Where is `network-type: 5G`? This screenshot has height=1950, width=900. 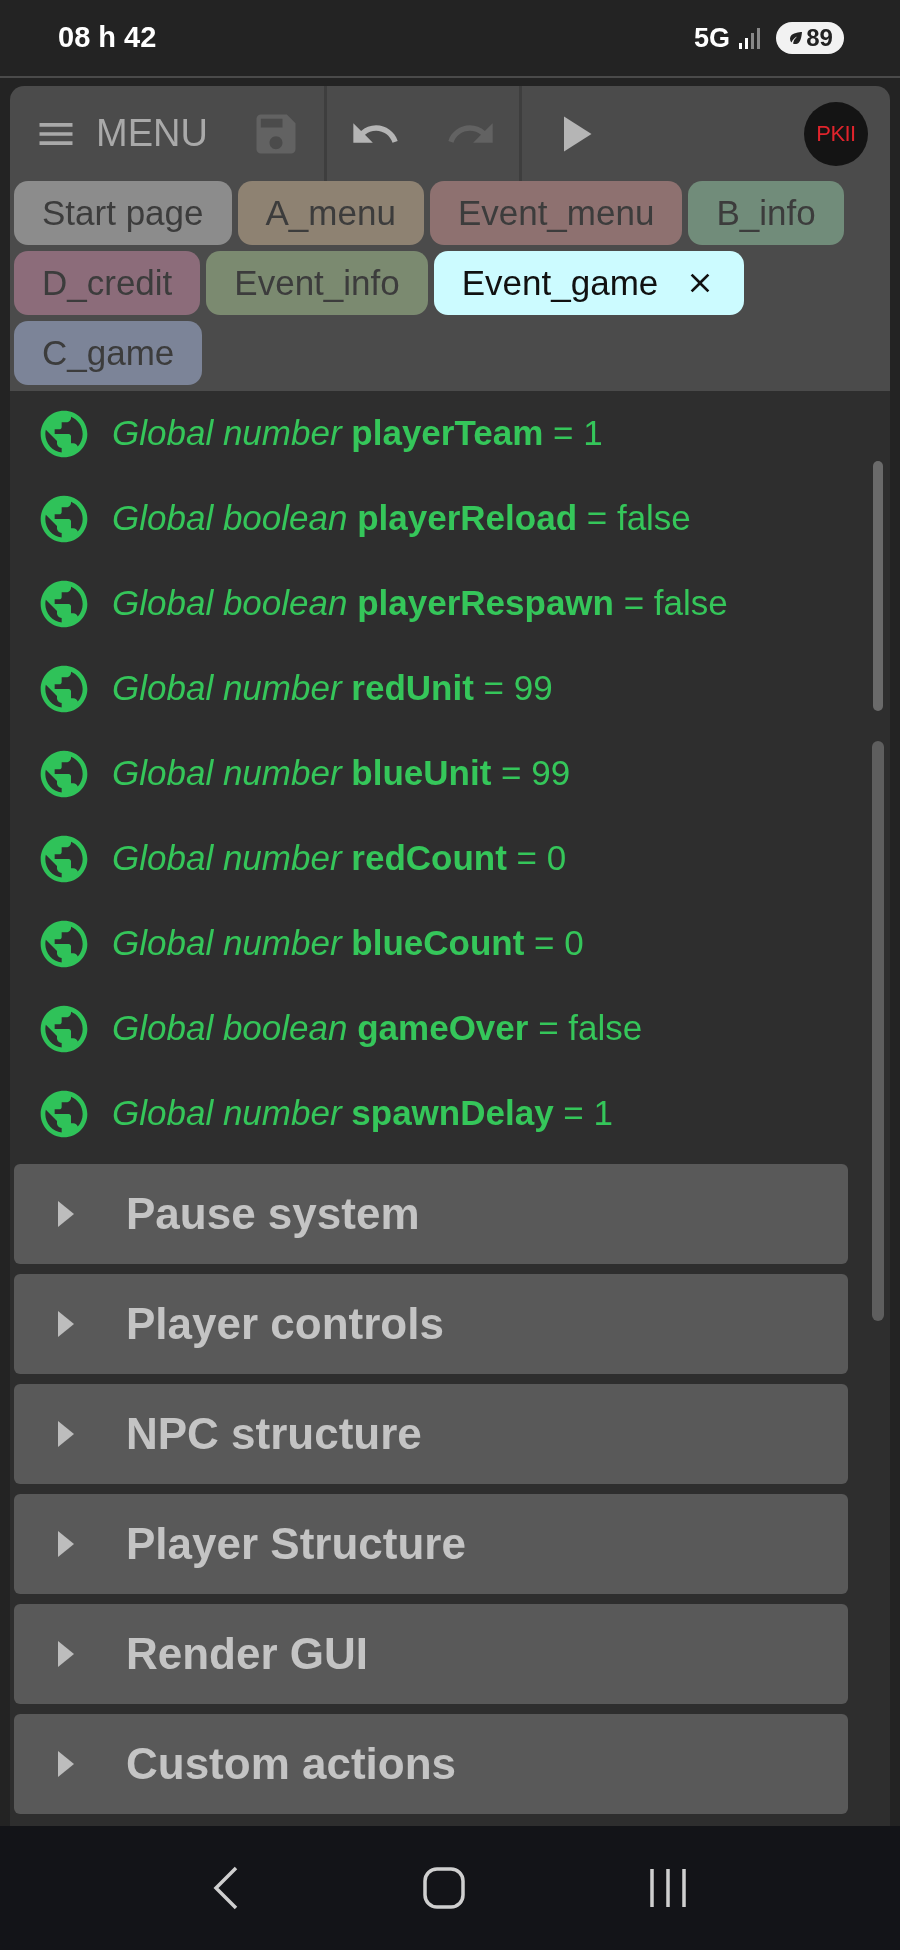
network-type: 5G is located at coordinates (711, 38).